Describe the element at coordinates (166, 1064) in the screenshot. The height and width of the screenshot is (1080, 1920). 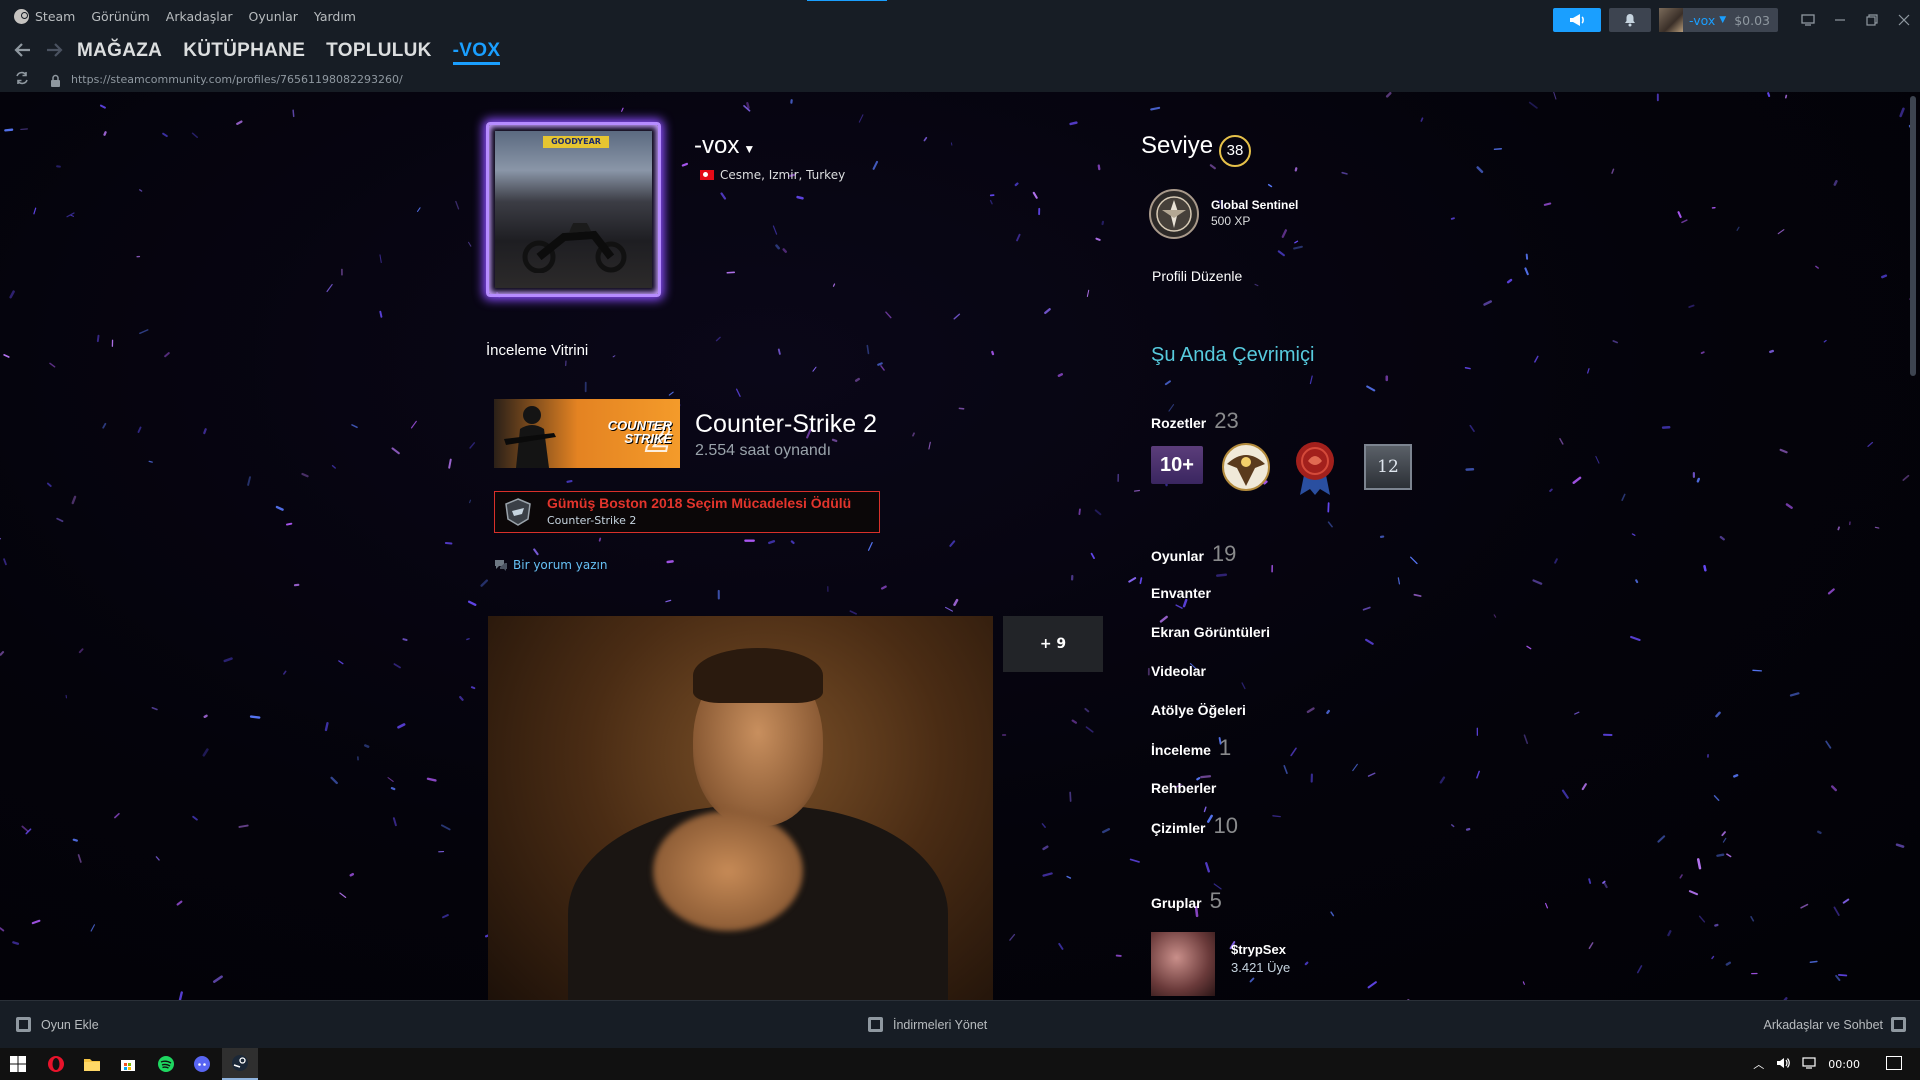
I see `spotify-icon` at that location.